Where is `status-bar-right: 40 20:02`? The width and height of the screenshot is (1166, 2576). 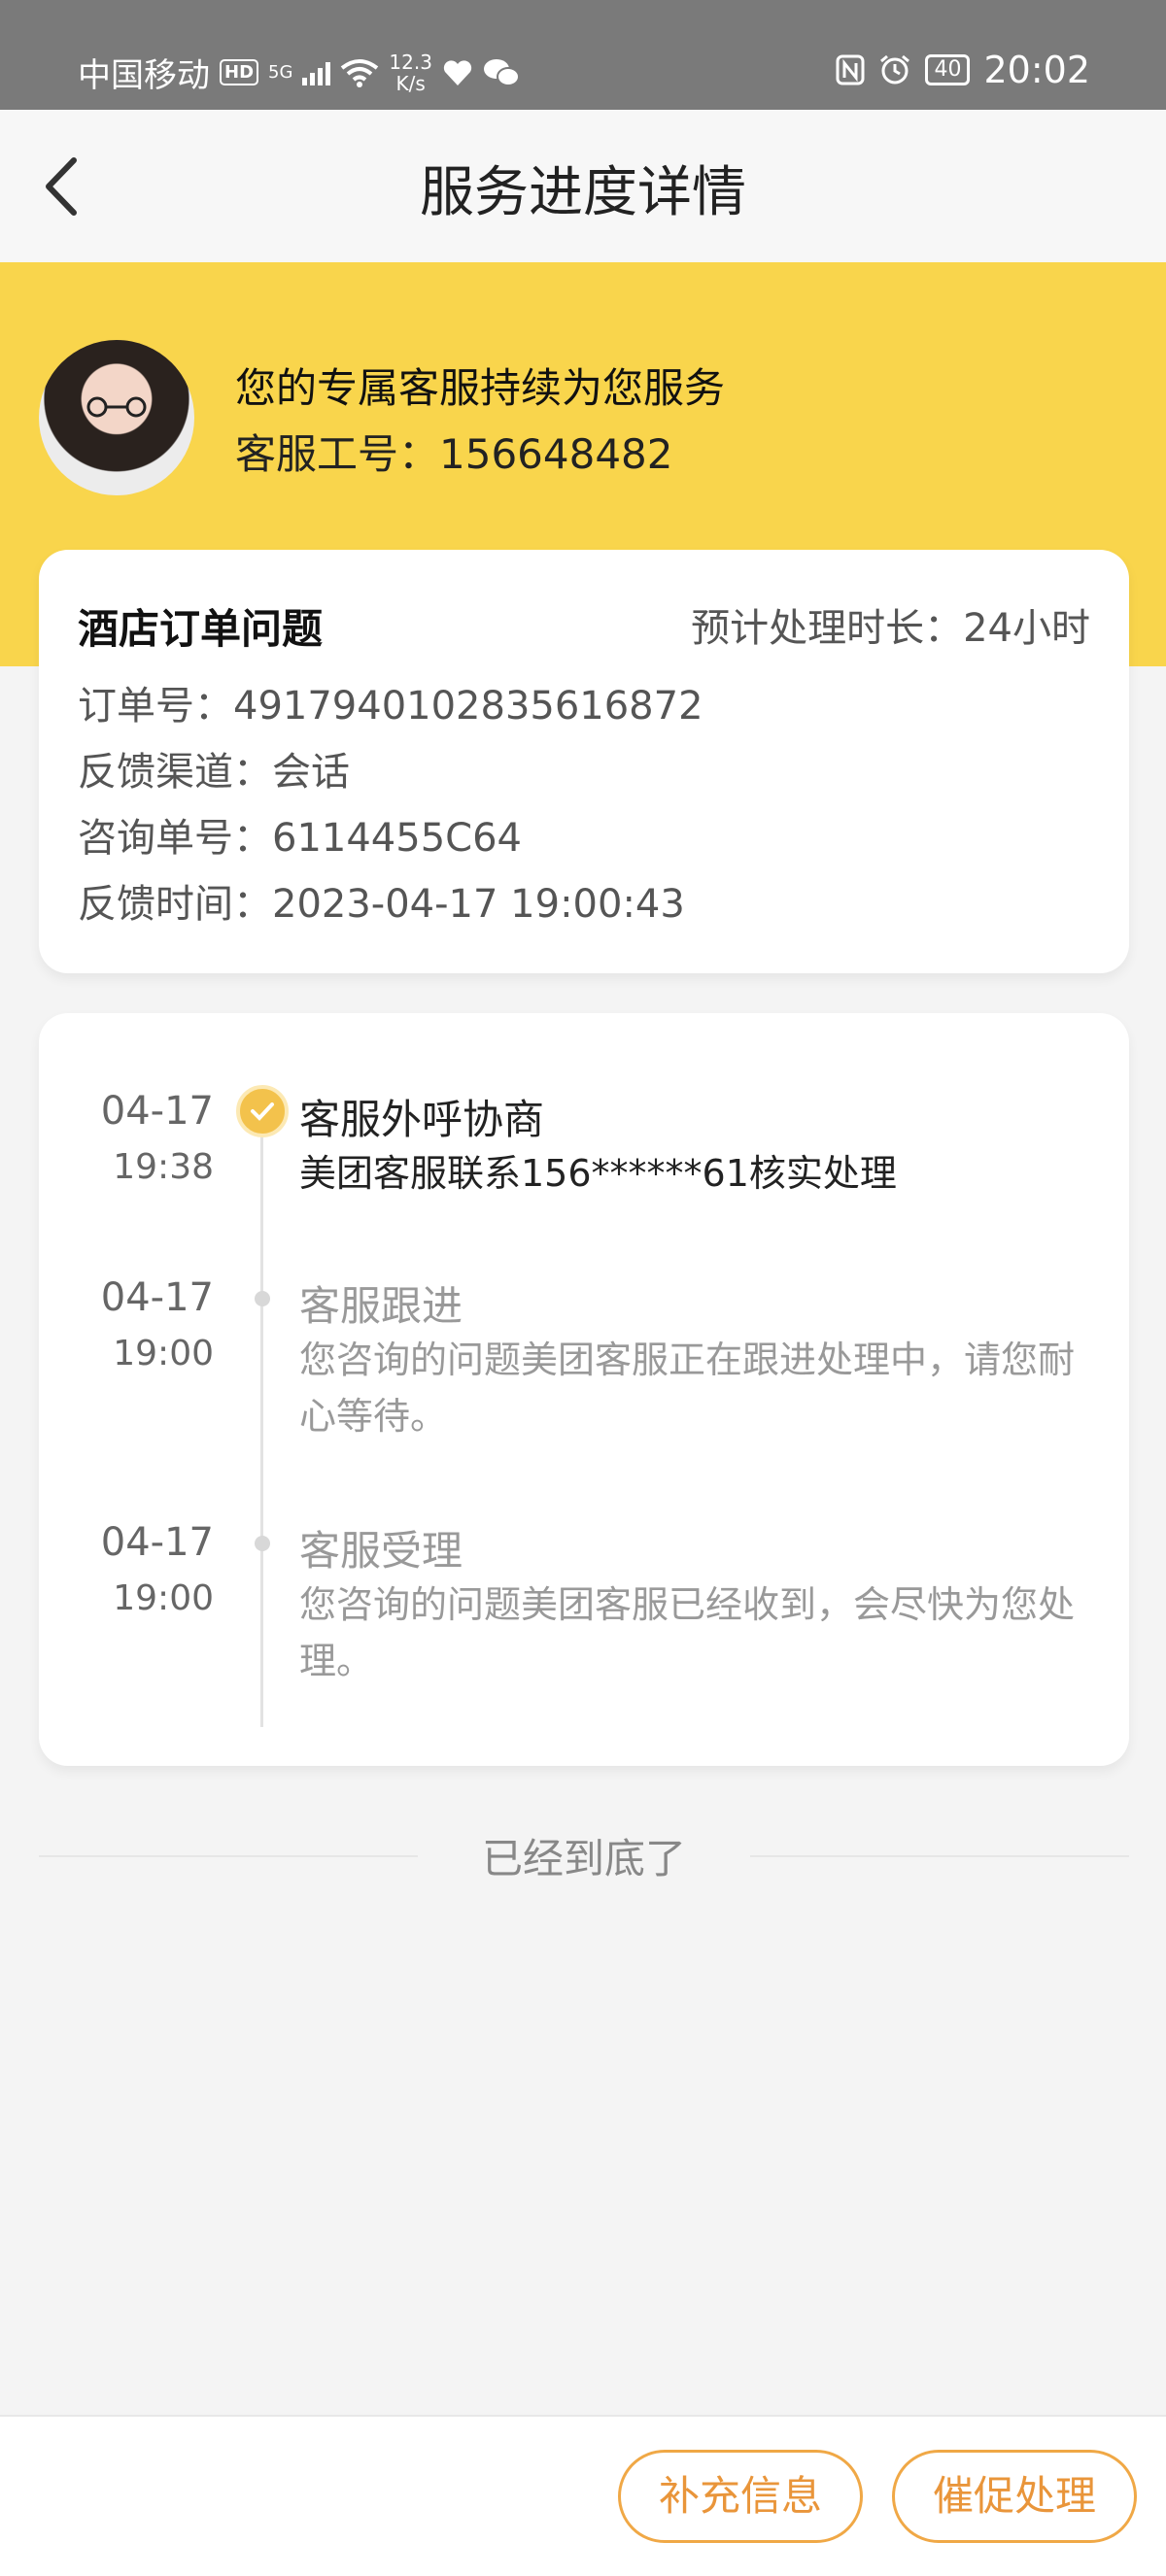
status-bar-right: 40 20:02 is located at coordinates (963, 70).